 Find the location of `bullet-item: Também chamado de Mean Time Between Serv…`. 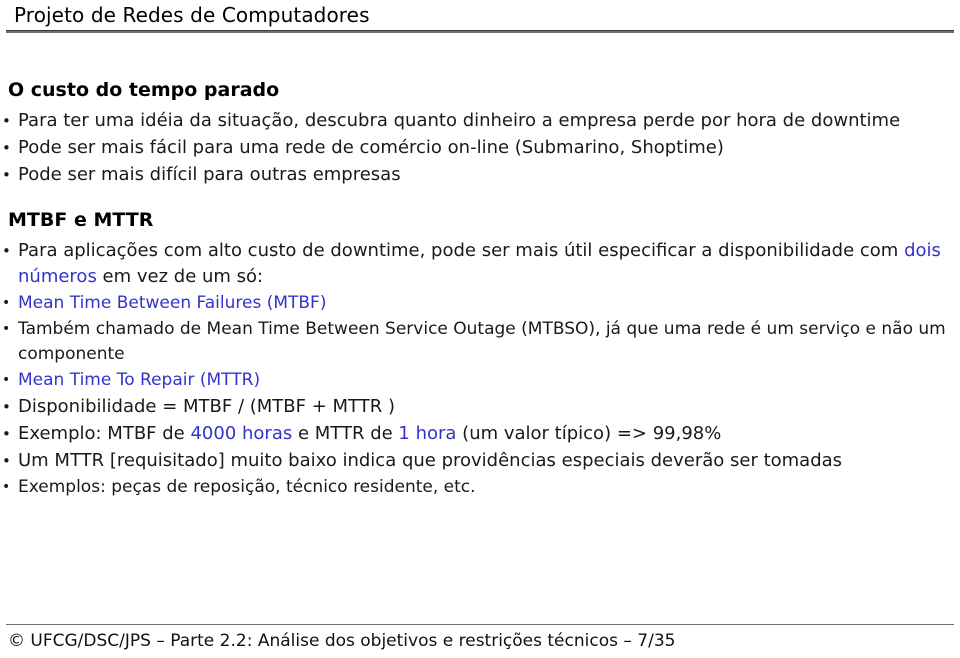

bullet-item: Também chamado de Mean Time Between Serv… is located at coordinates (480, 342).